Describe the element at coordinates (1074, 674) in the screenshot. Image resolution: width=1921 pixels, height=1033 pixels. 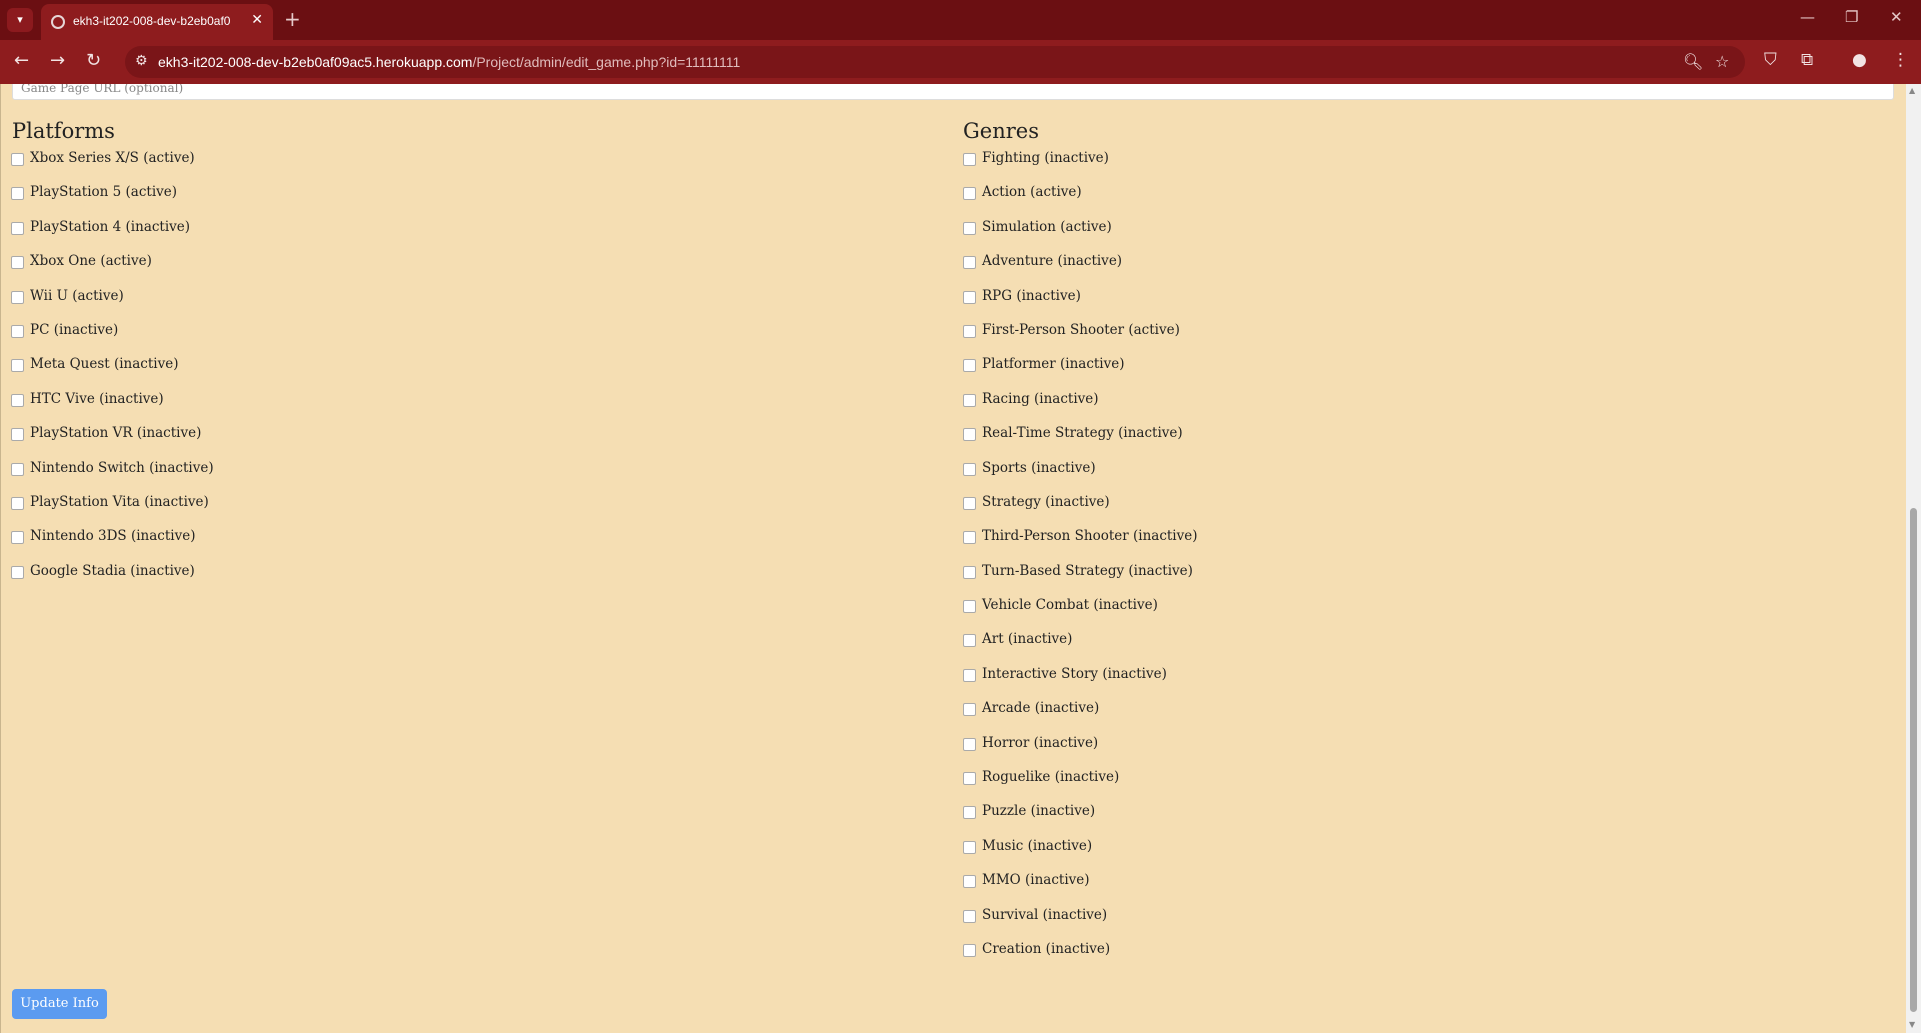
I see `genre-label: Interactive Story (inactive)` at that location.